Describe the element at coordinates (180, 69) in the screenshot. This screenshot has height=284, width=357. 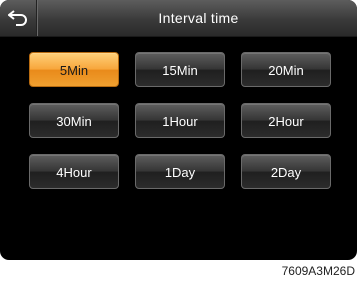
I see `option-15min-button: 15Min` at that location.